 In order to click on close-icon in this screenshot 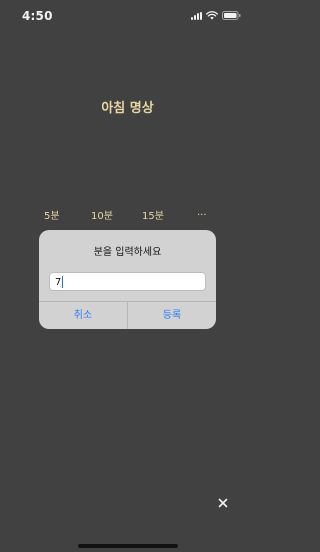, I will do `click(223, 503)`.